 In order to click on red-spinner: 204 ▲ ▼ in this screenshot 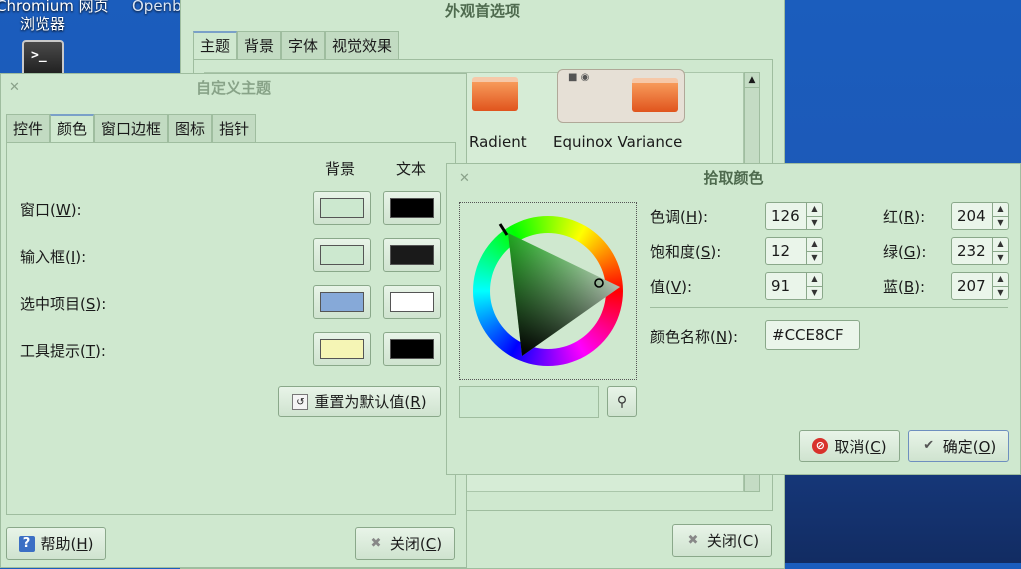, I will do `click(980, 216)`.